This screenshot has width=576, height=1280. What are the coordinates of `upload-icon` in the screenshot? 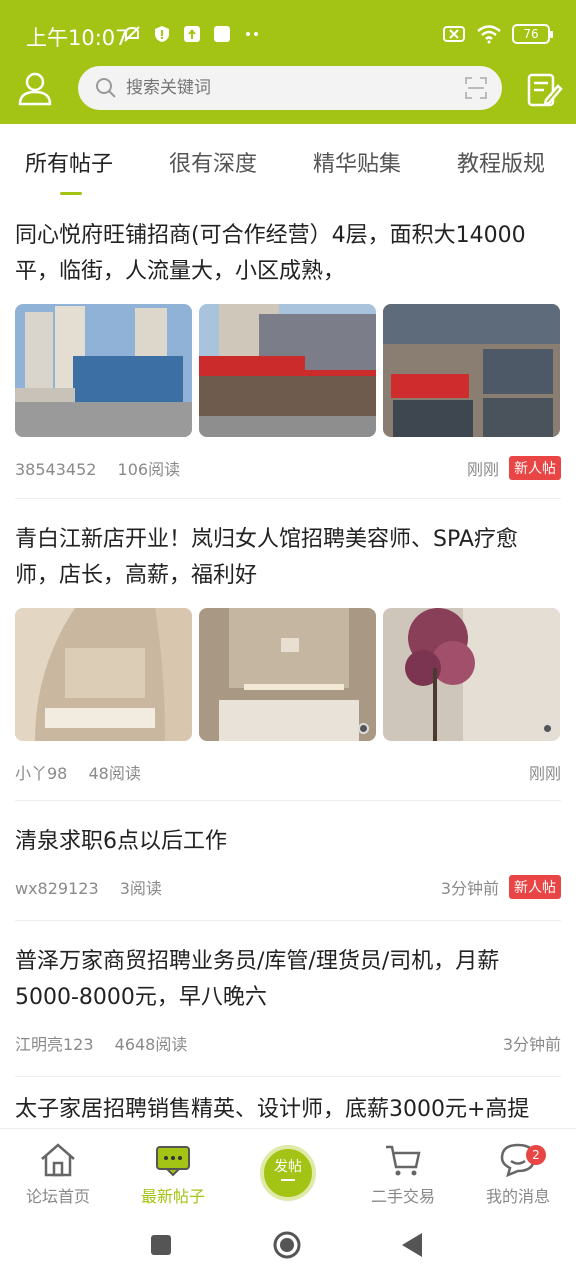 It's located at (192, 34).